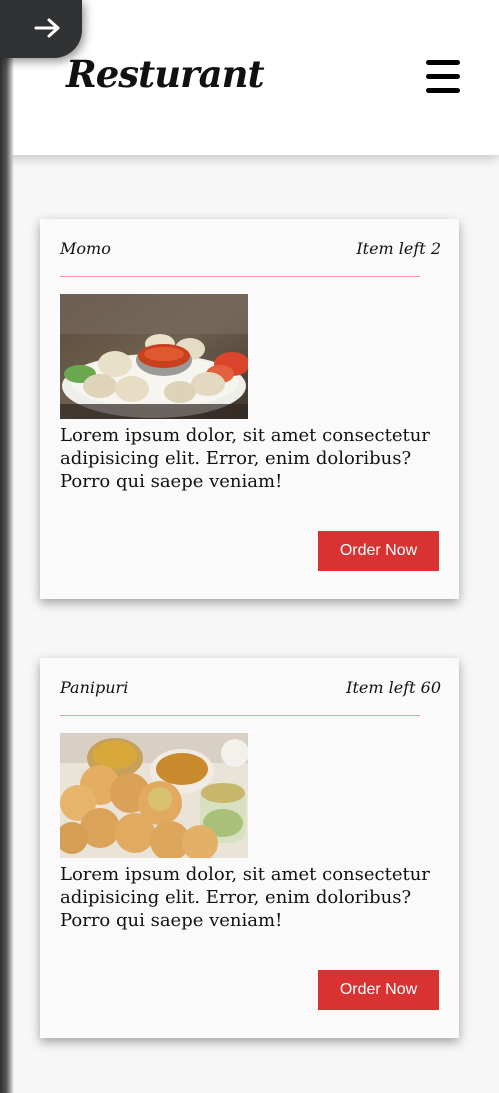 Image resolution: width=499 pixels, height=1093 pixels. What do you see at coordinates (7, 546) in the screenshot?
I see `side-drawer-edge` at bounding box center [7, 546].